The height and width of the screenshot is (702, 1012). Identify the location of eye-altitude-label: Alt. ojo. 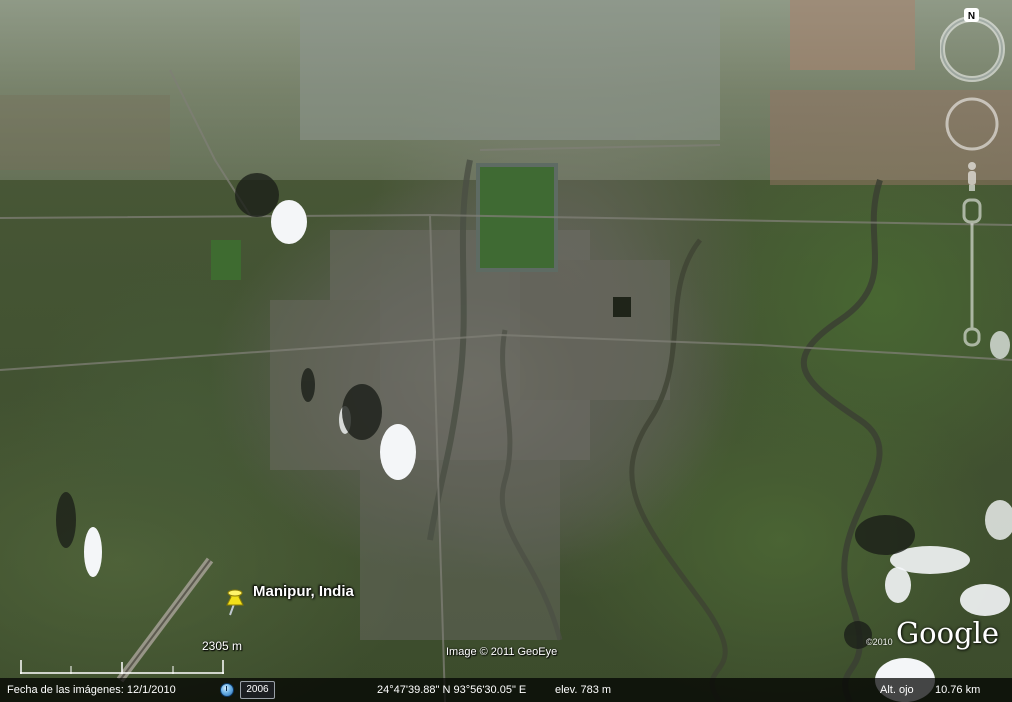
(897, 690).